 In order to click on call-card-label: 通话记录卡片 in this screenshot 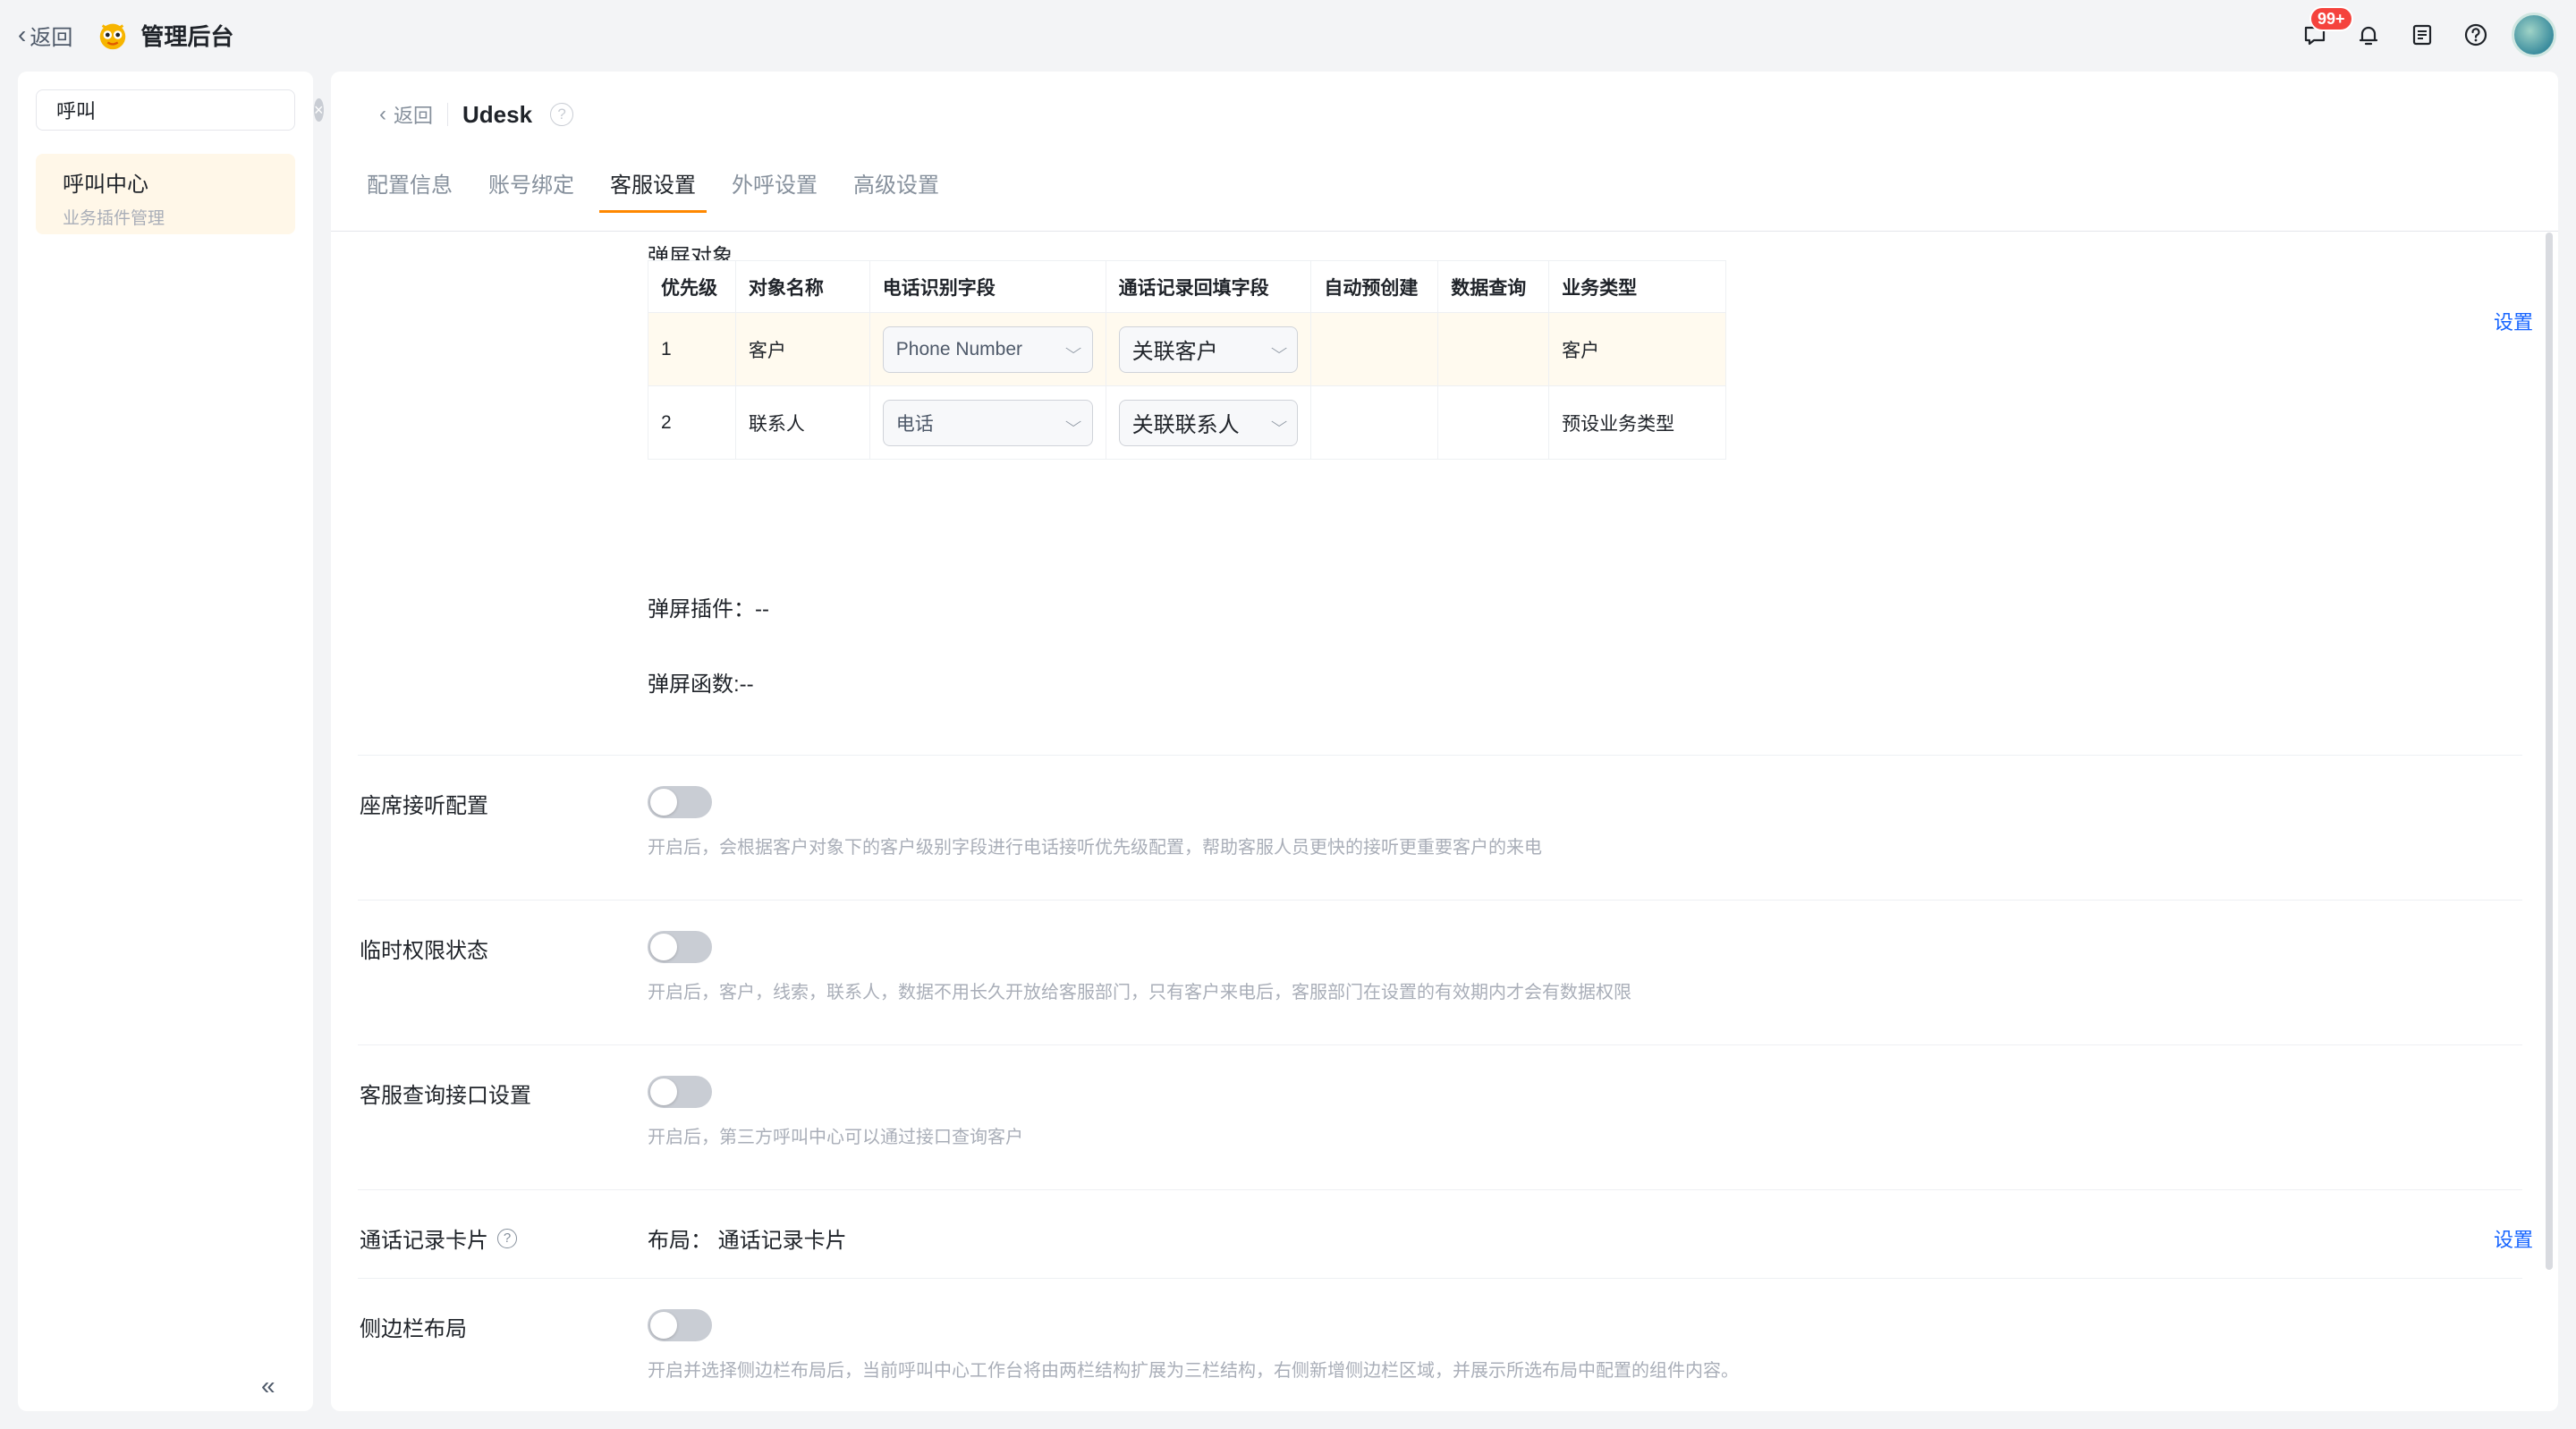, I will do `click(424, 1241)`.